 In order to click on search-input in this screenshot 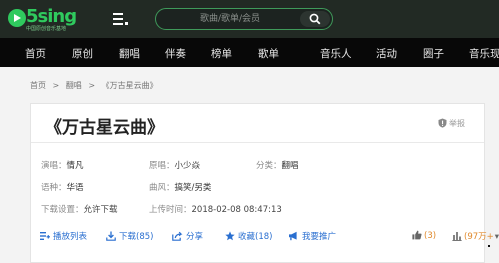, I will do `click(230, 19)`.